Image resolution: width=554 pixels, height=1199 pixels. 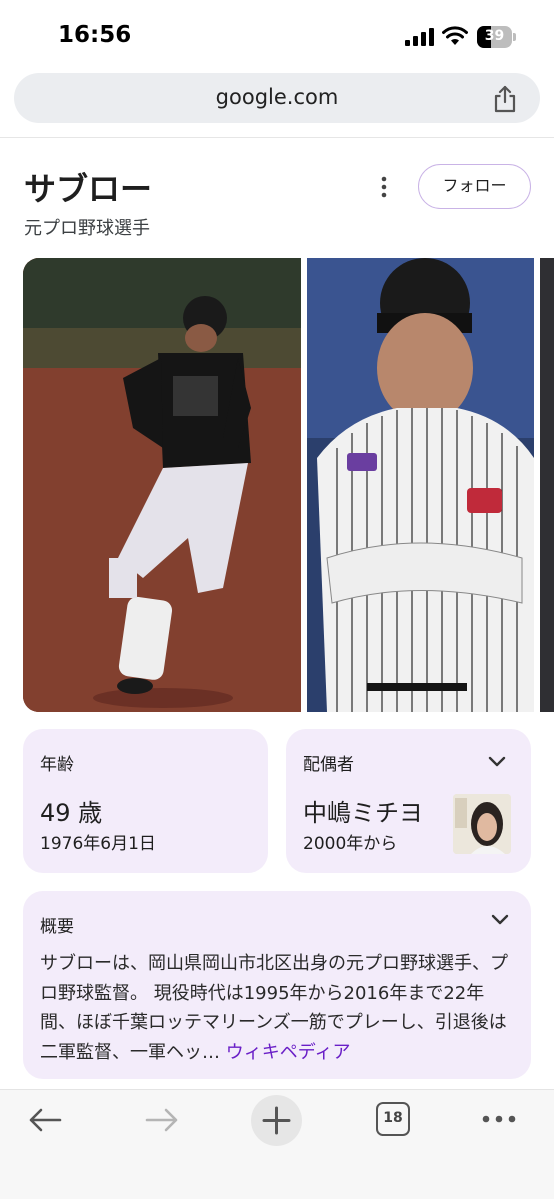 I want to click on age-value: 49 歳, so click(x=71, y=813).